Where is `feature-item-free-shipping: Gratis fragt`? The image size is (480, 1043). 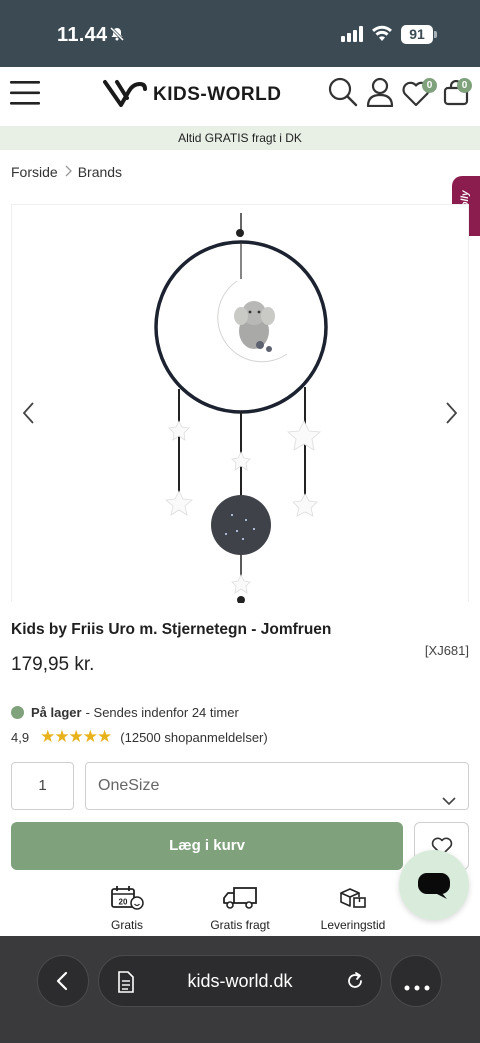
feature-item-free-shipping: Gratis fragt is located at coordinates (240, 908).